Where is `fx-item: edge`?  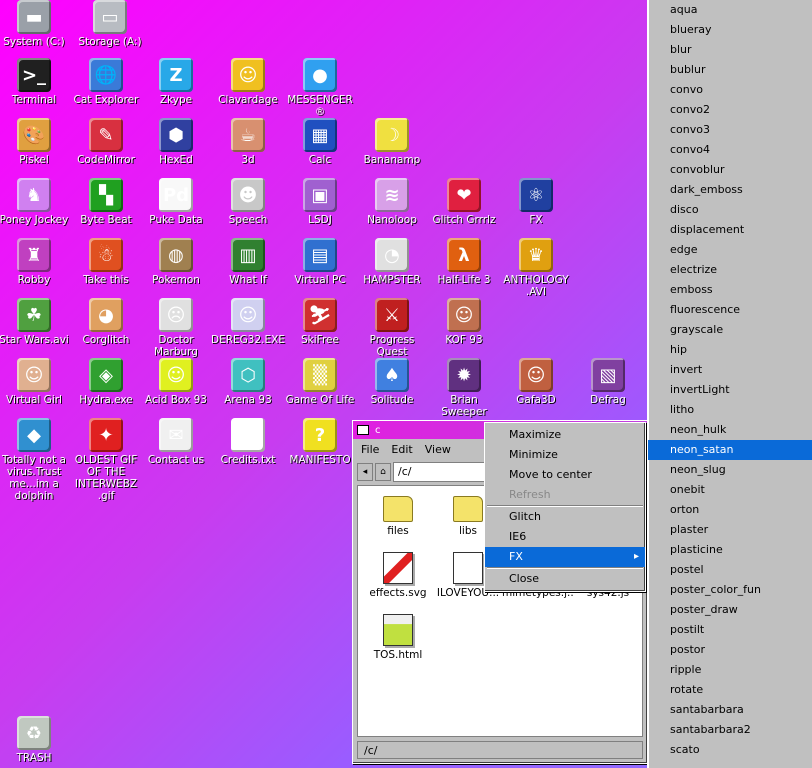
fx-item: edge is located at coordinates (730, 250).